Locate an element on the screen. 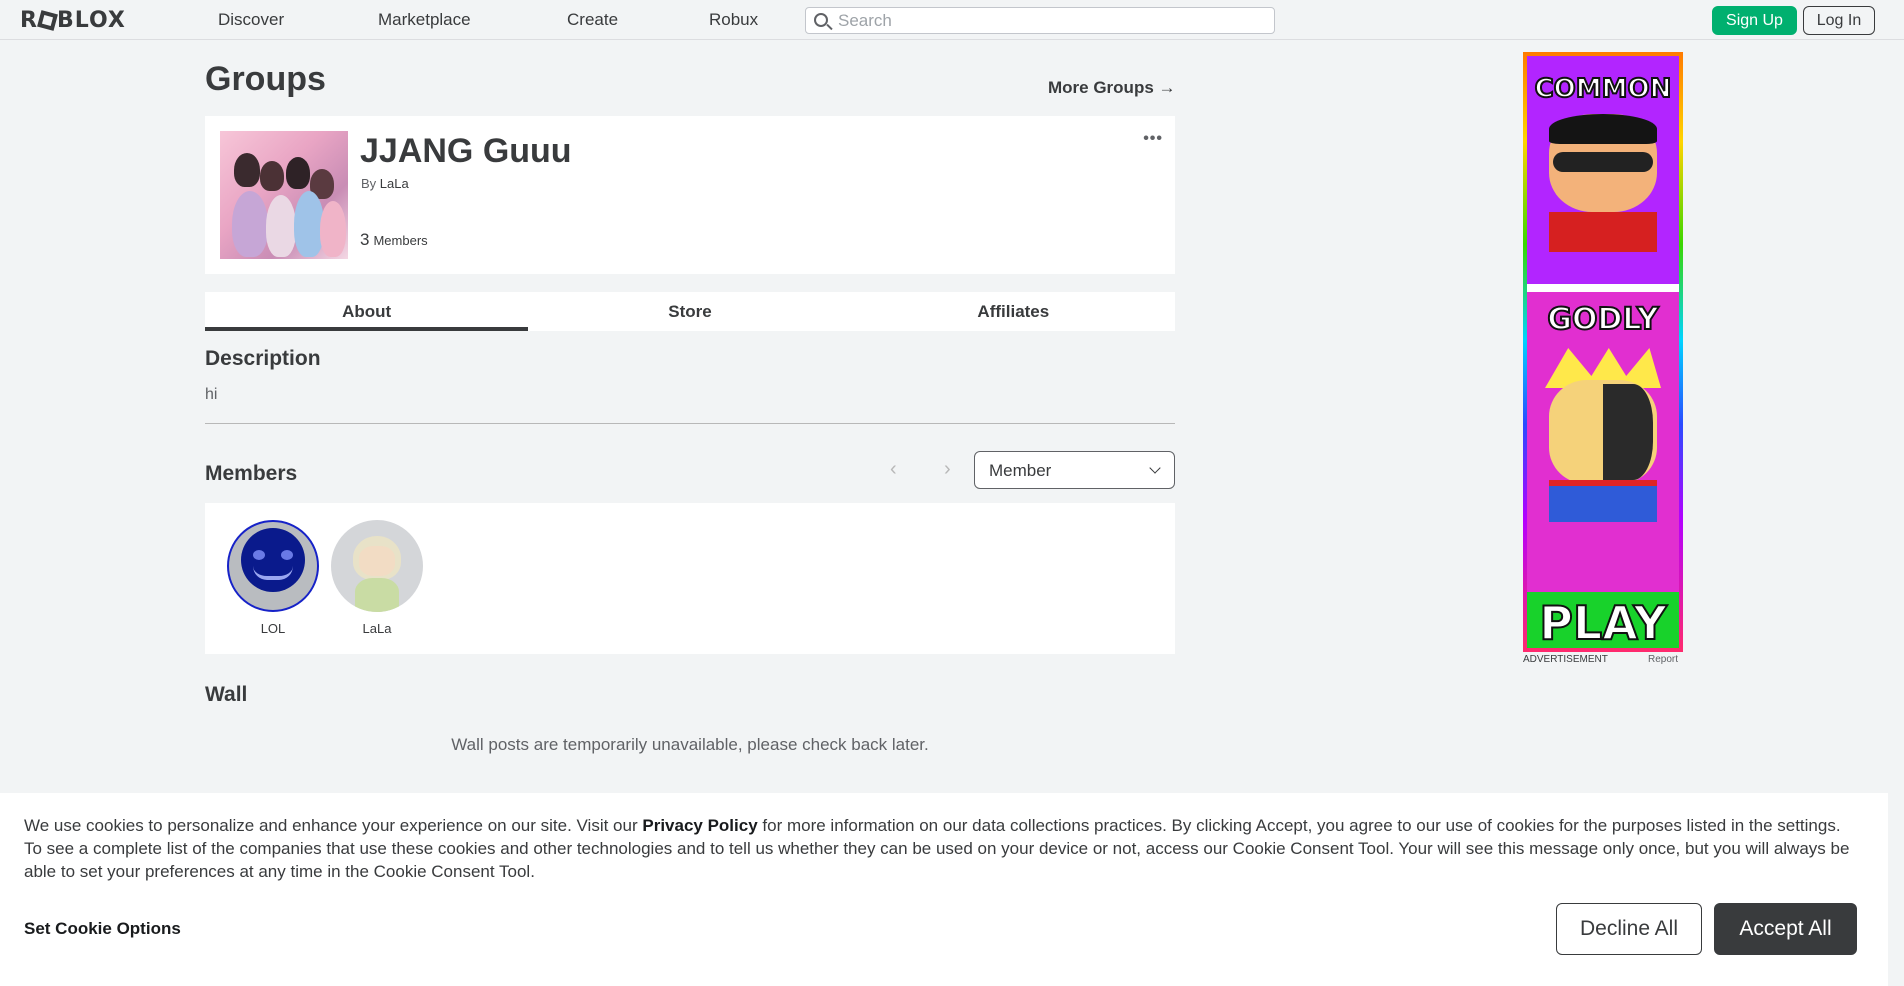 The height and width of the screenshot is (986, 1904). tab-store: Store is located at coordinates (689, 311).